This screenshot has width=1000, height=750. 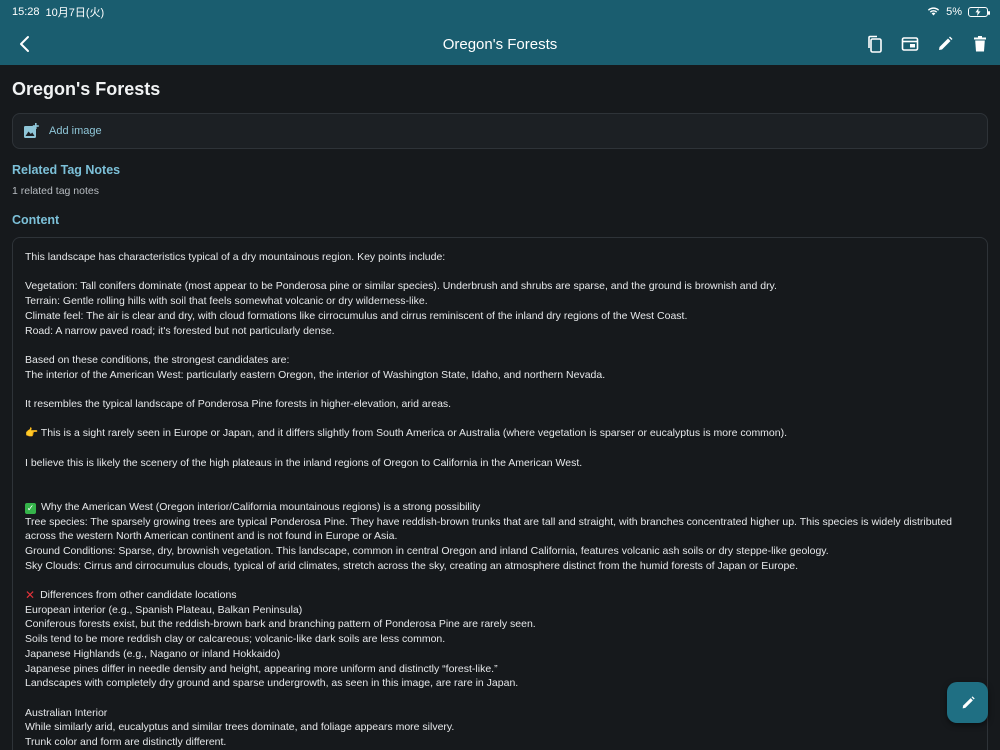 I want to click on floating-edit-button, so click(x=967, y=702).